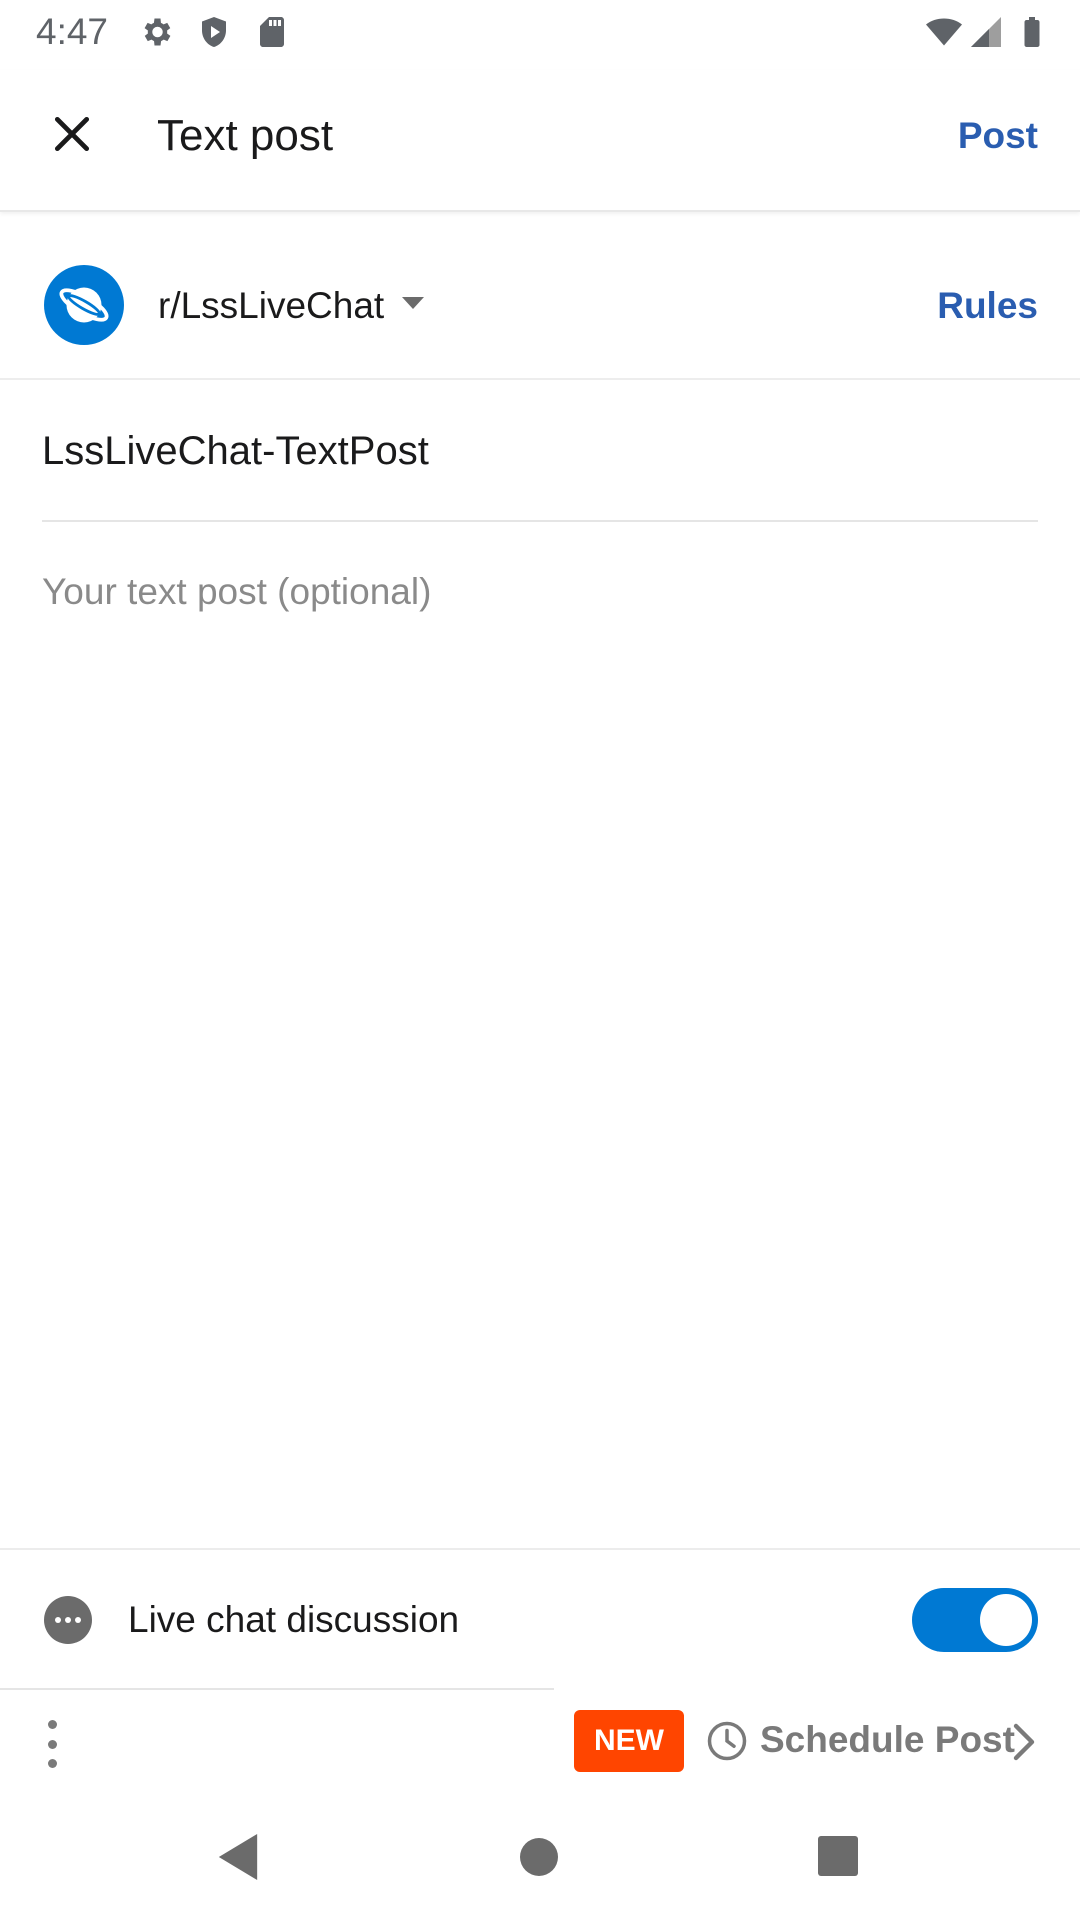 The image size is (1080, 1920). I want to click on planet-icon, so click(84, 305).